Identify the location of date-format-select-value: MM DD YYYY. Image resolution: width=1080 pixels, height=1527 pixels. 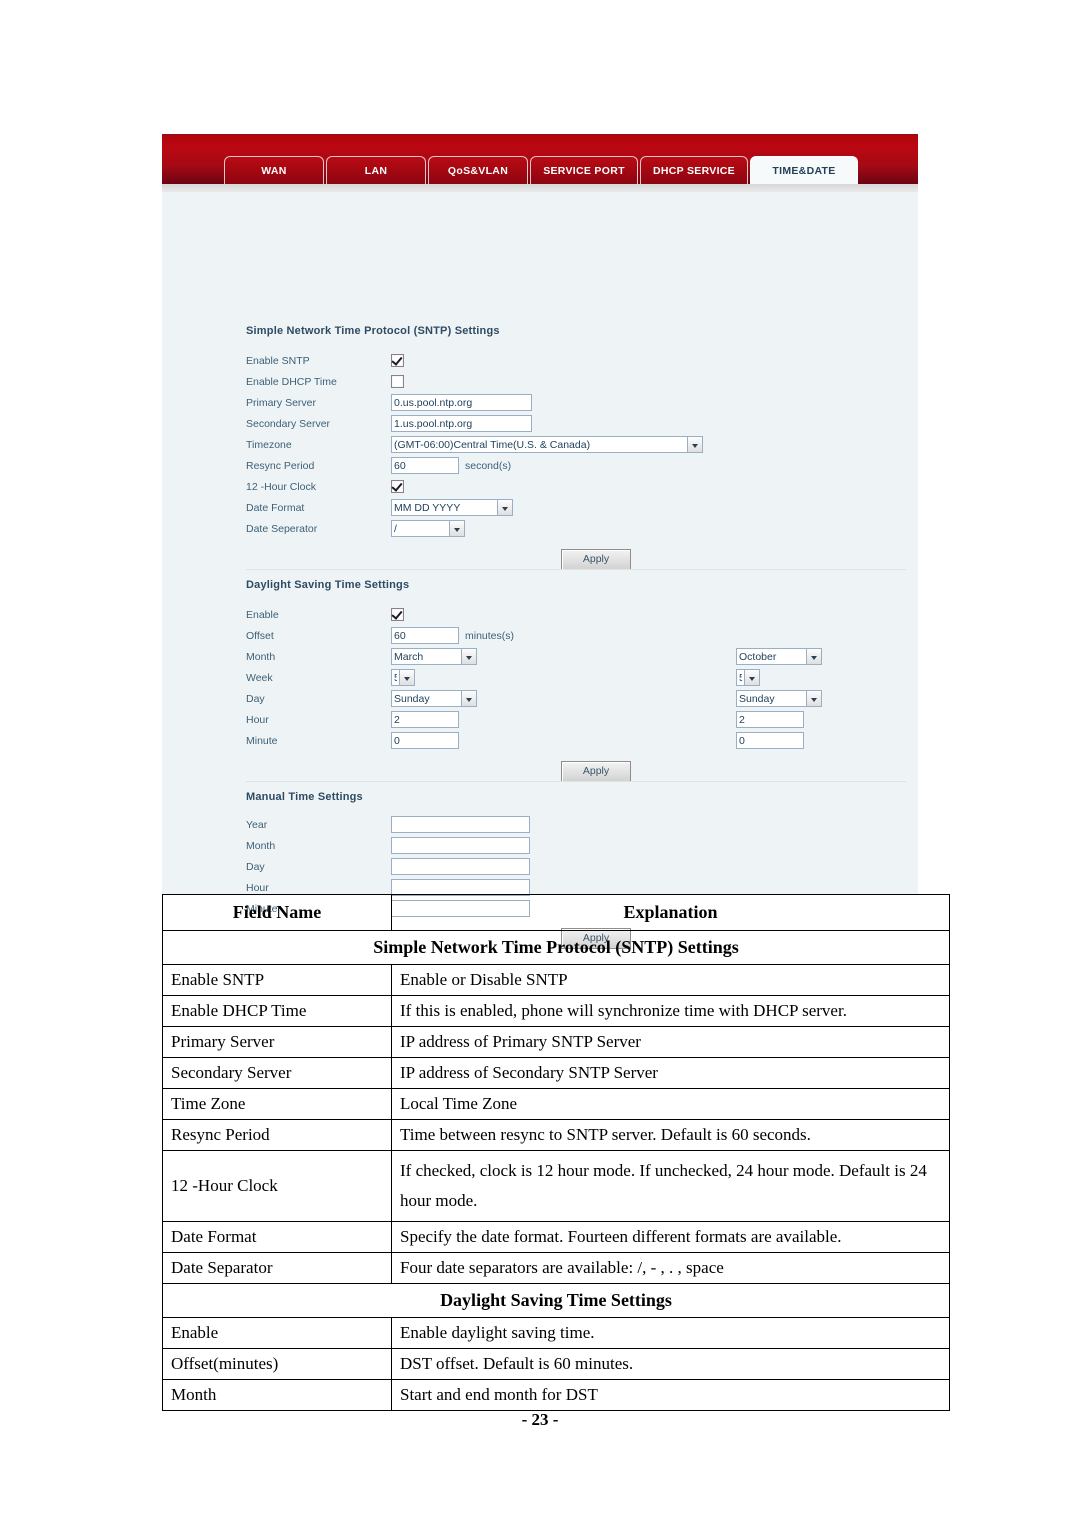
(427, 507).